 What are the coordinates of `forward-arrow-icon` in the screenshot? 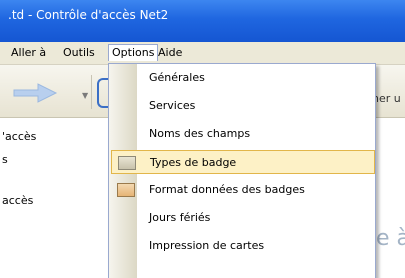 It's located at (35, 93).